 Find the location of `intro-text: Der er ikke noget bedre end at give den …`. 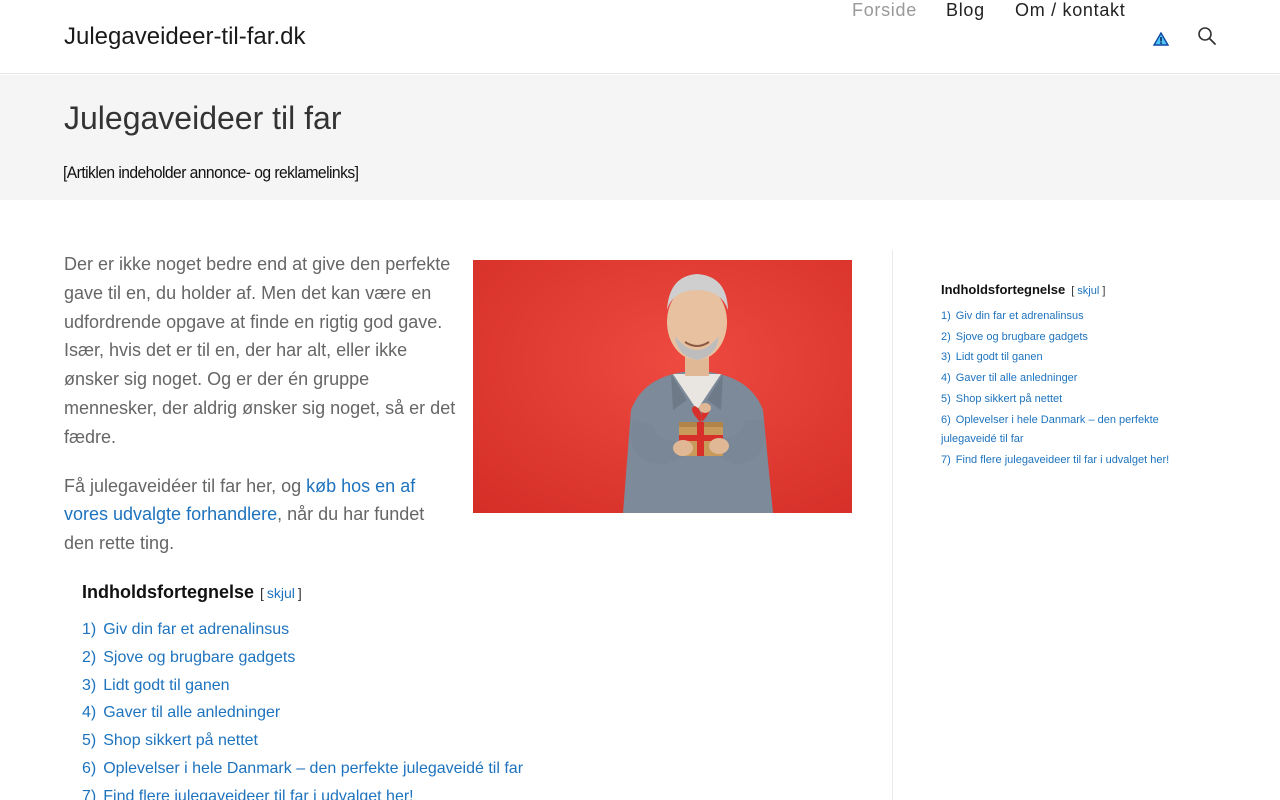

intro-text: Der er ikke noget bedre end at give den … is located at coordinates (261, 414).